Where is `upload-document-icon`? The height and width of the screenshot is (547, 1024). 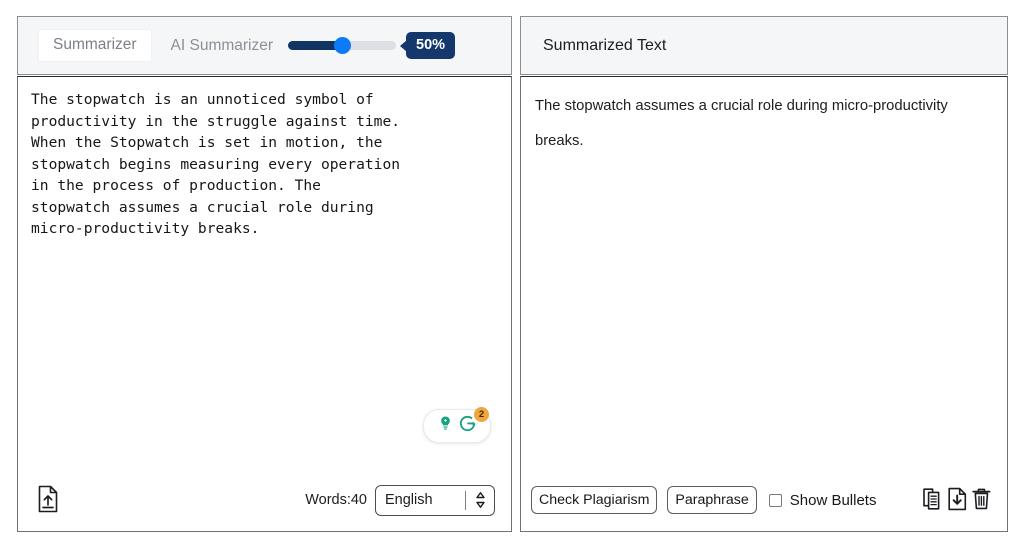
upload-document-icon is located at coordinates (48, 500).